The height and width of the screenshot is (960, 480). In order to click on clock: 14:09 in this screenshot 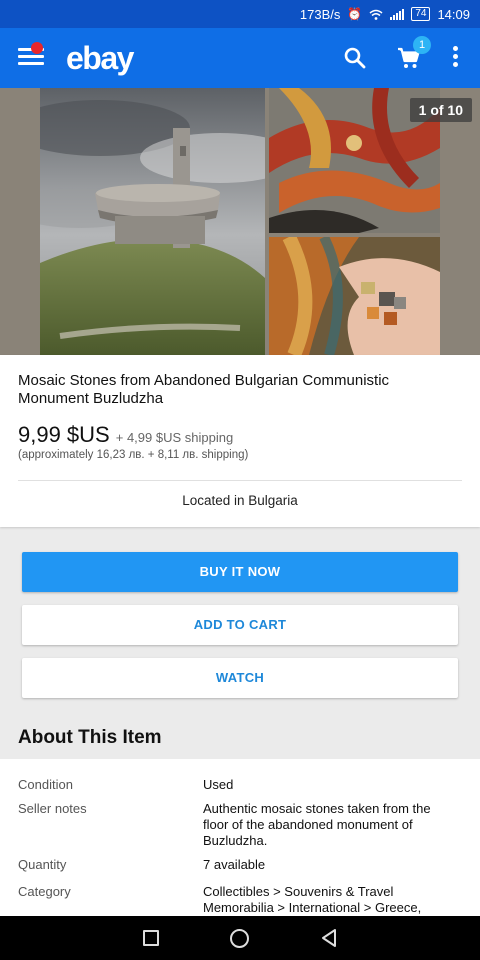, I will do `click(453, 14)`.